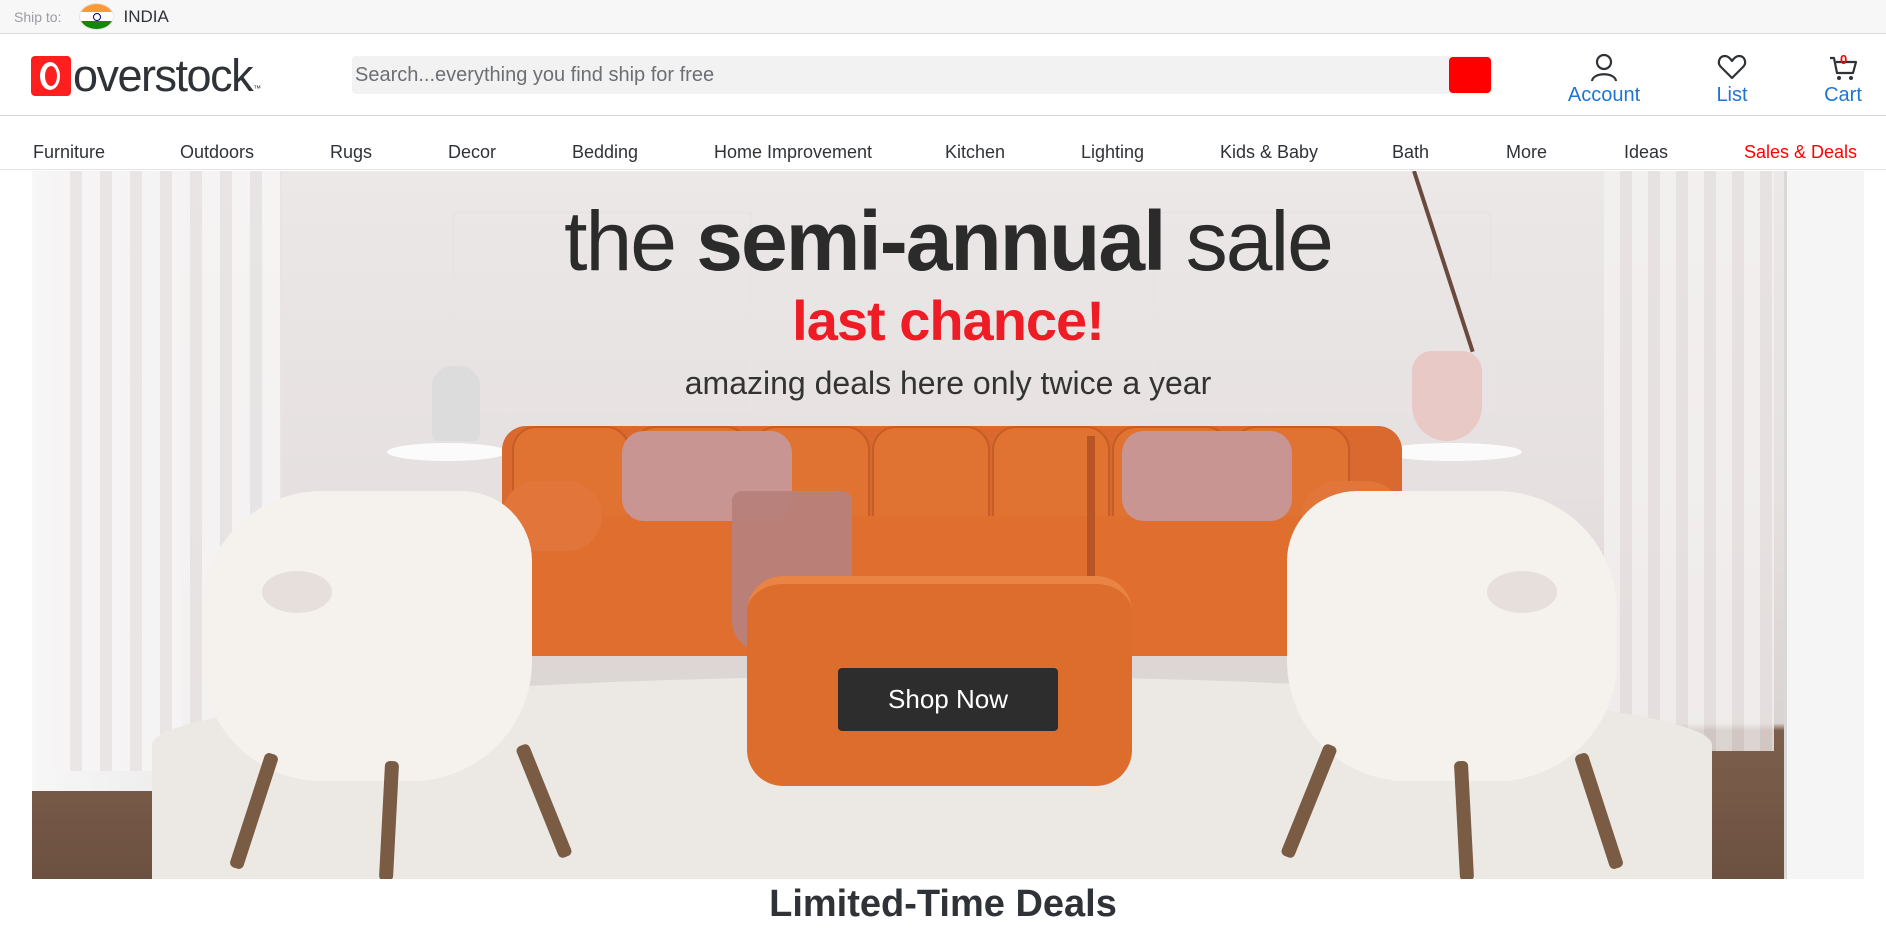  I want to click on list-link: List, so click(1732, 79).